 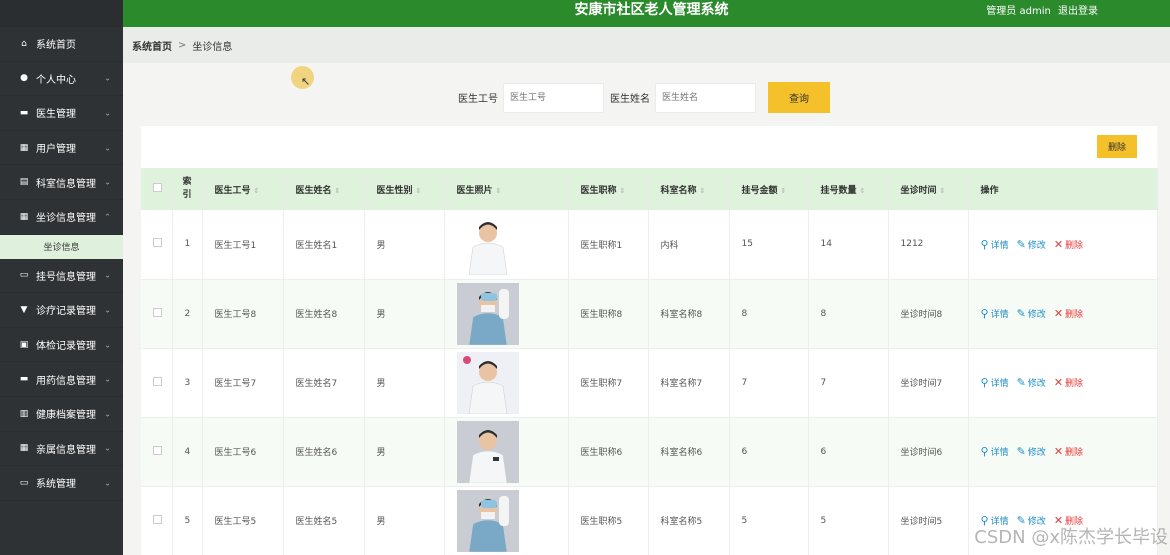 What do you see at coordinates (61, 449) in the screenshot?
I see `sidebar-item-11: ▦ 亲属信息管理 ⌄` at bounding box center [61, 449].